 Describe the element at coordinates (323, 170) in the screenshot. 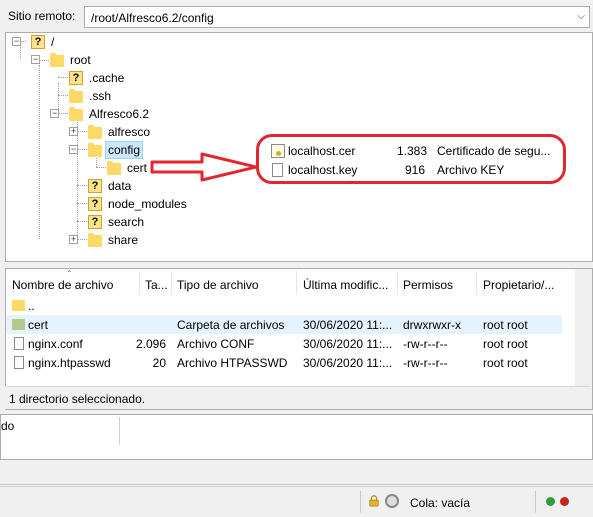

I see `callout-file-name: localhost.key` at that location.